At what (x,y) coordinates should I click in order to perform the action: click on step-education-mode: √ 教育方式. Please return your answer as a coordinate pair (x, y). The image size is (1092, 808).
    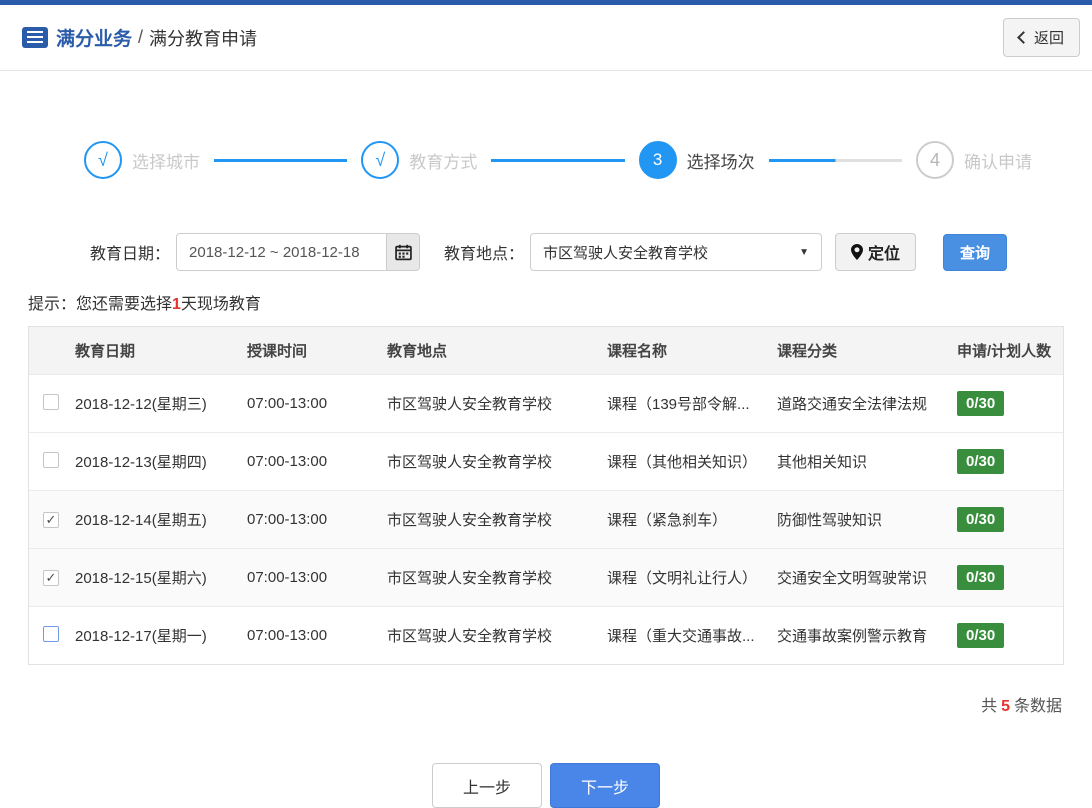
    Looking at the image, I should click on (419, 160).